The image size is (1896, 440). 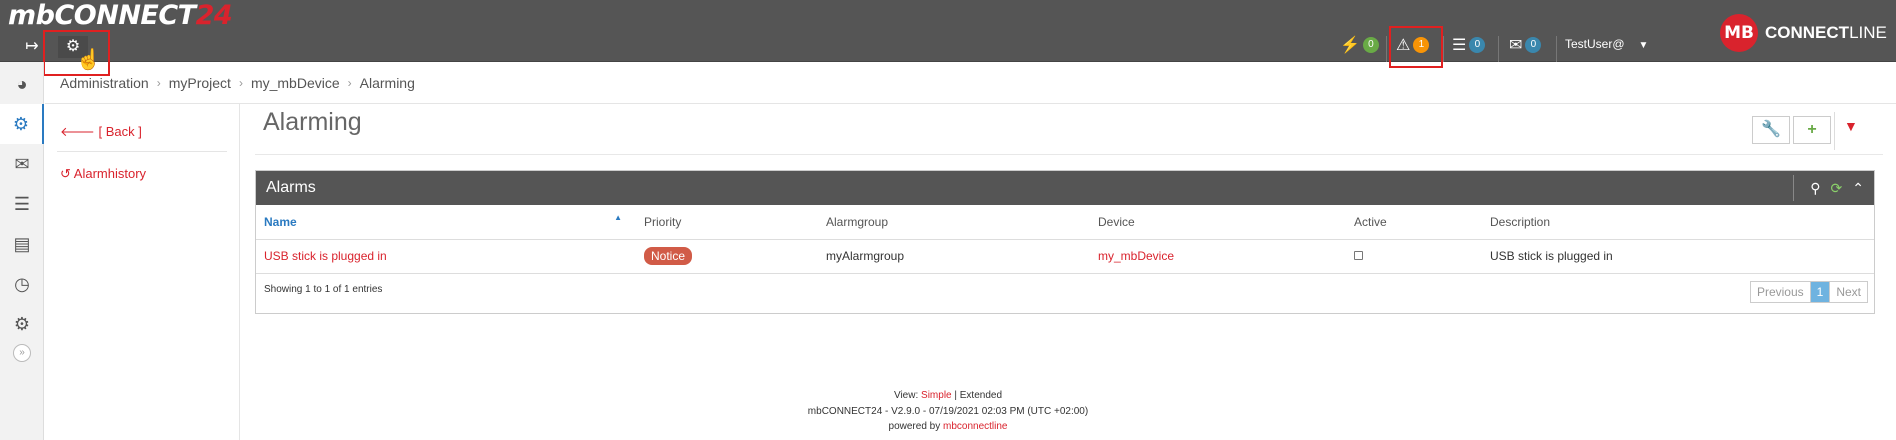 I want to click on bolt-icon: ⚡, so click(x=1350, y=45).